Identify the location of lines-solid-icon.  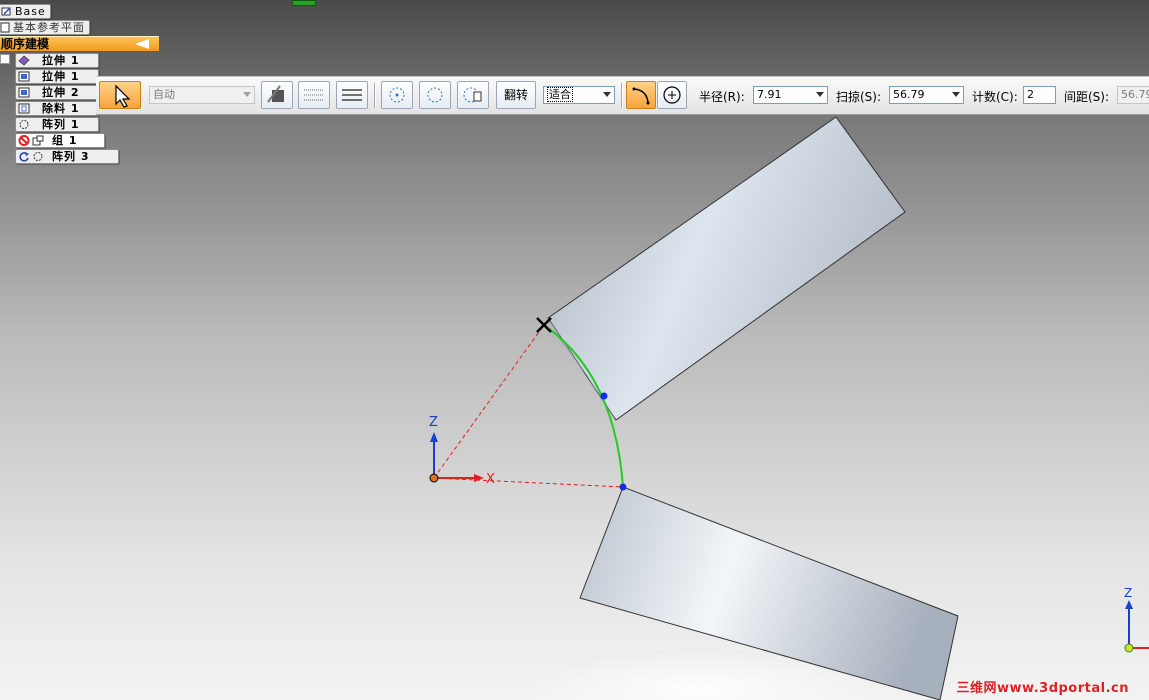
(352, 95).